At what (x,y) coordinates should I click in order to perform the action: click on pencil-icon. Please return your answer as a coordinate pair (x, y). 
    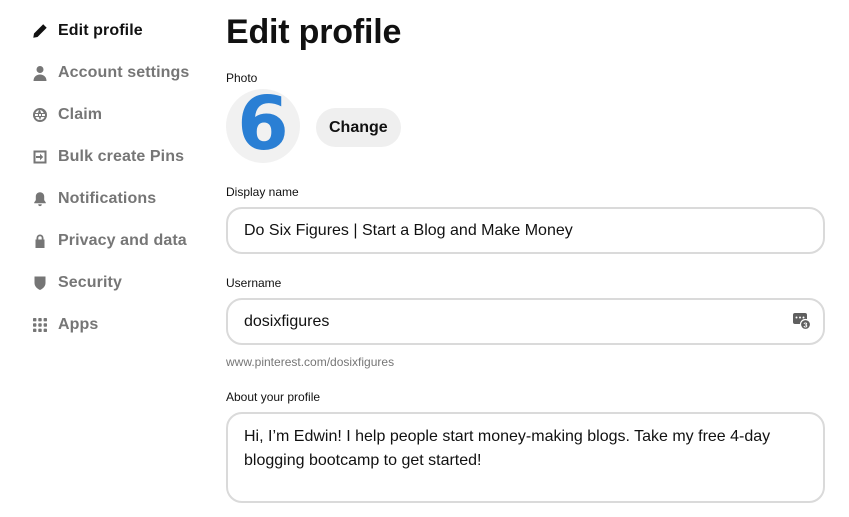
    Looking at the image, I should click on (40, 31).